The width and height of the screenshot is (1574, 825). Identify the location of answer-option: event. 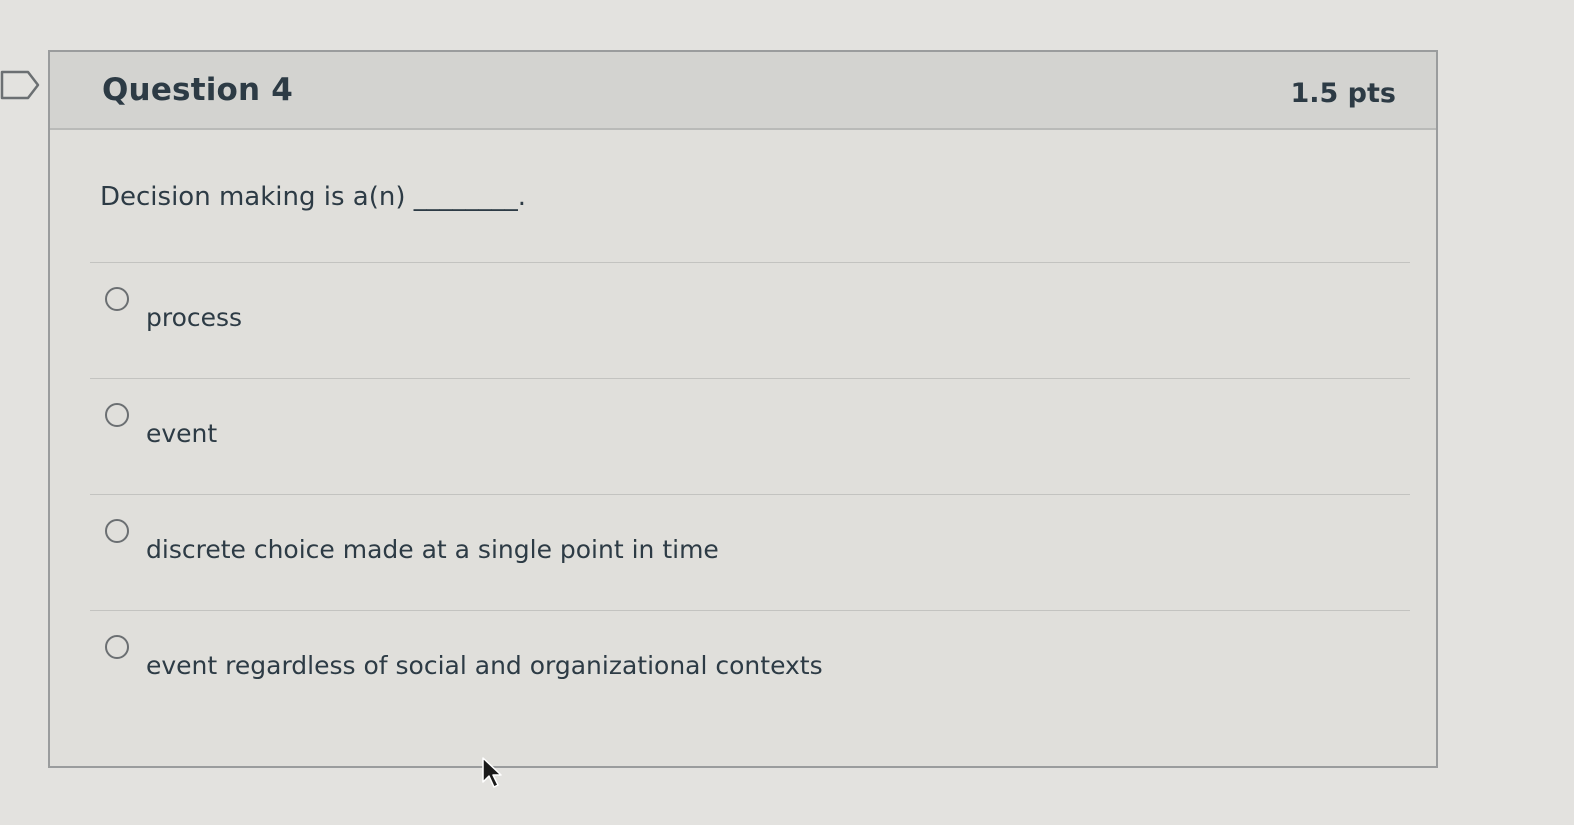
(750, 436).